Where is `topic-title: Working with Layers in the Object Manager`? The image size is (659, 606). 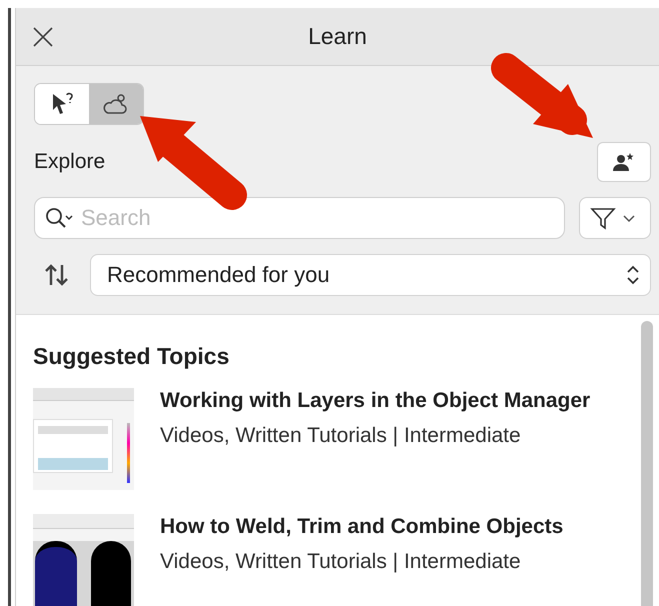 topic-title: Working with Layers in the Object Manager is located at coordinates (382, 401).